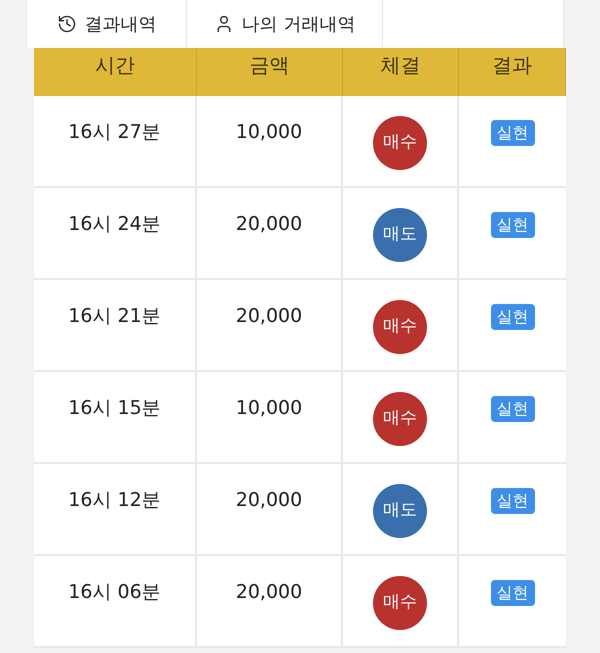  I want to click on table-cell: 16시 15분, so click(115, 417).